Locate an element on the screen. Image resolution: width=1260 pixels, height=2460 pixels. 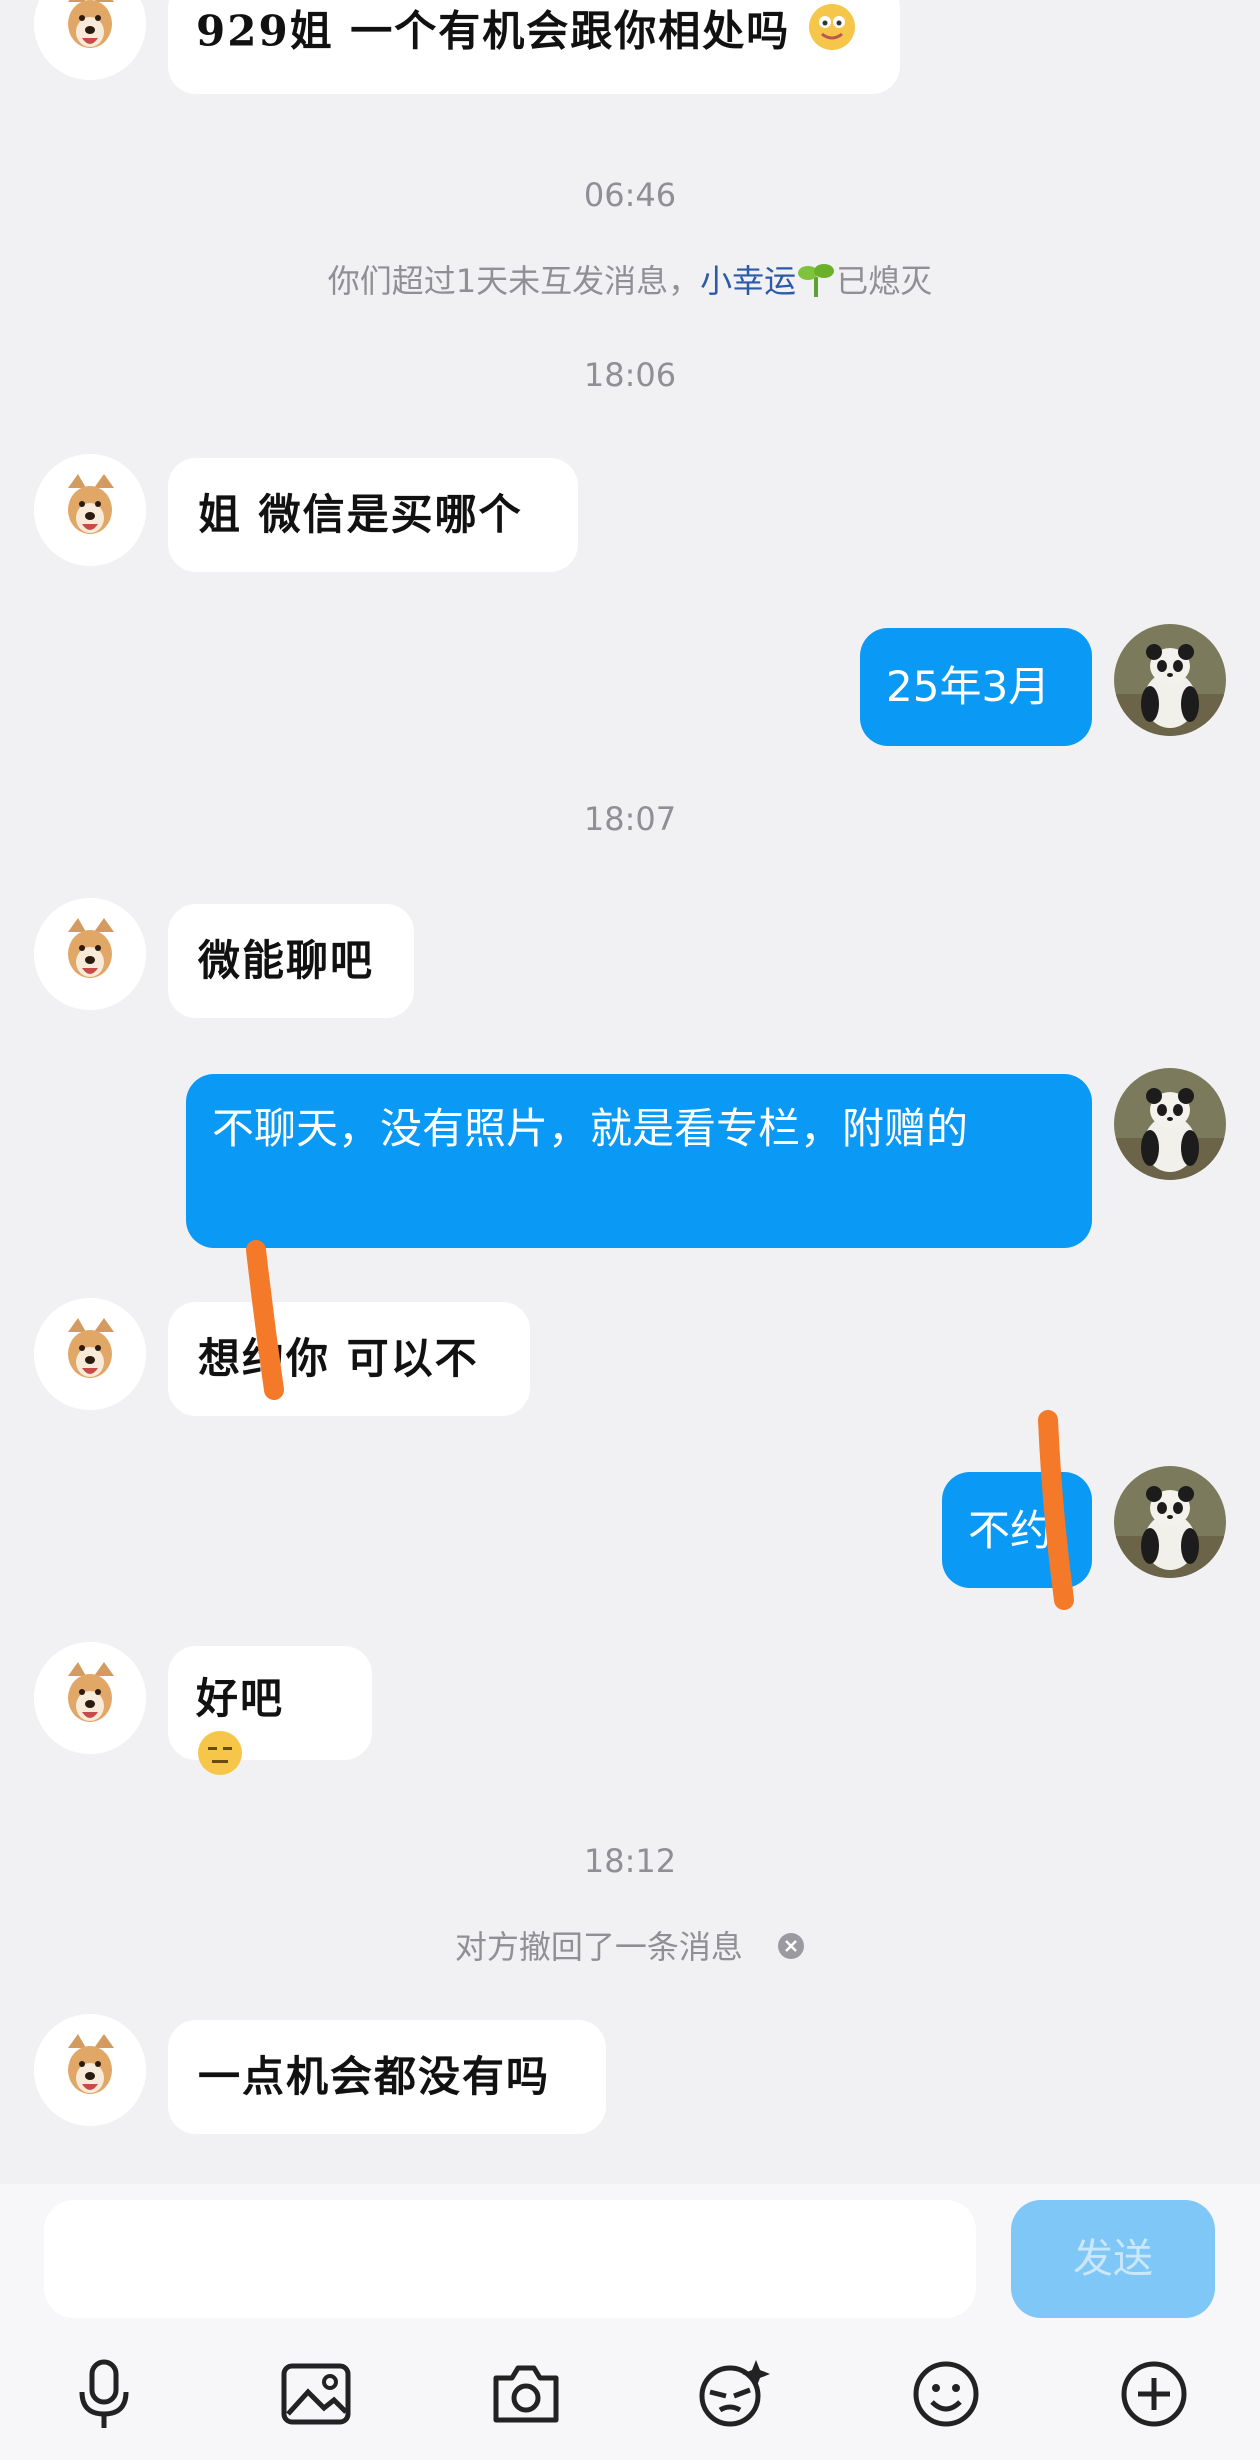
timestamp: 18:12 is located at coordinates (630, 1861).